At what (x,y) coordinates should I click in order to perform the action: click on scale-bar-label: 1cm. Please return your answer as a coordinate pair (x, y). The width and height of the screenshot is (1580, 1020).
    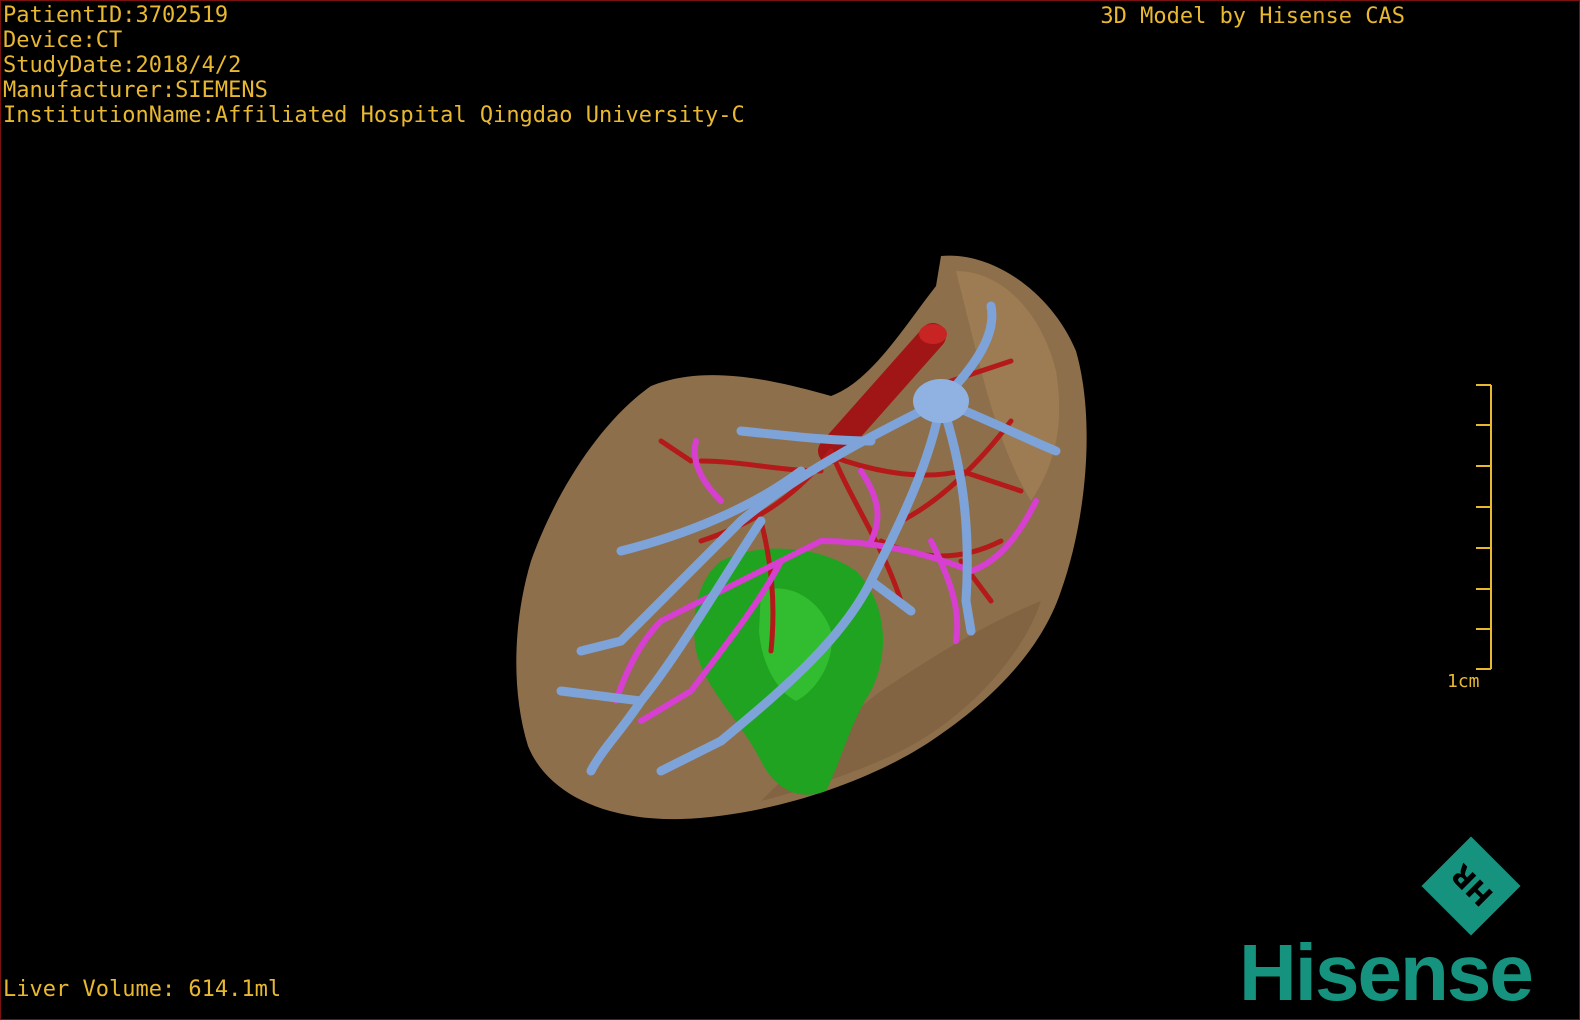
    Looking at the image, I should click on (1463, 681).